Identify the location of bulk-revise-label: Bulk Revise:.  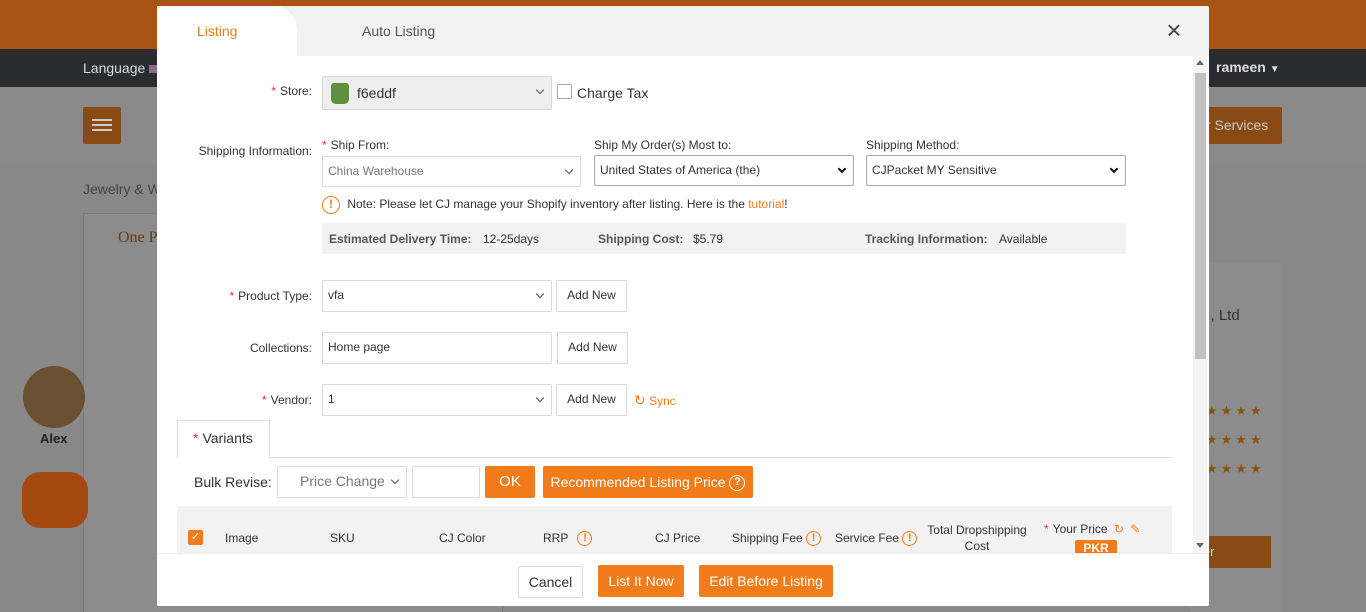
(233, 482).